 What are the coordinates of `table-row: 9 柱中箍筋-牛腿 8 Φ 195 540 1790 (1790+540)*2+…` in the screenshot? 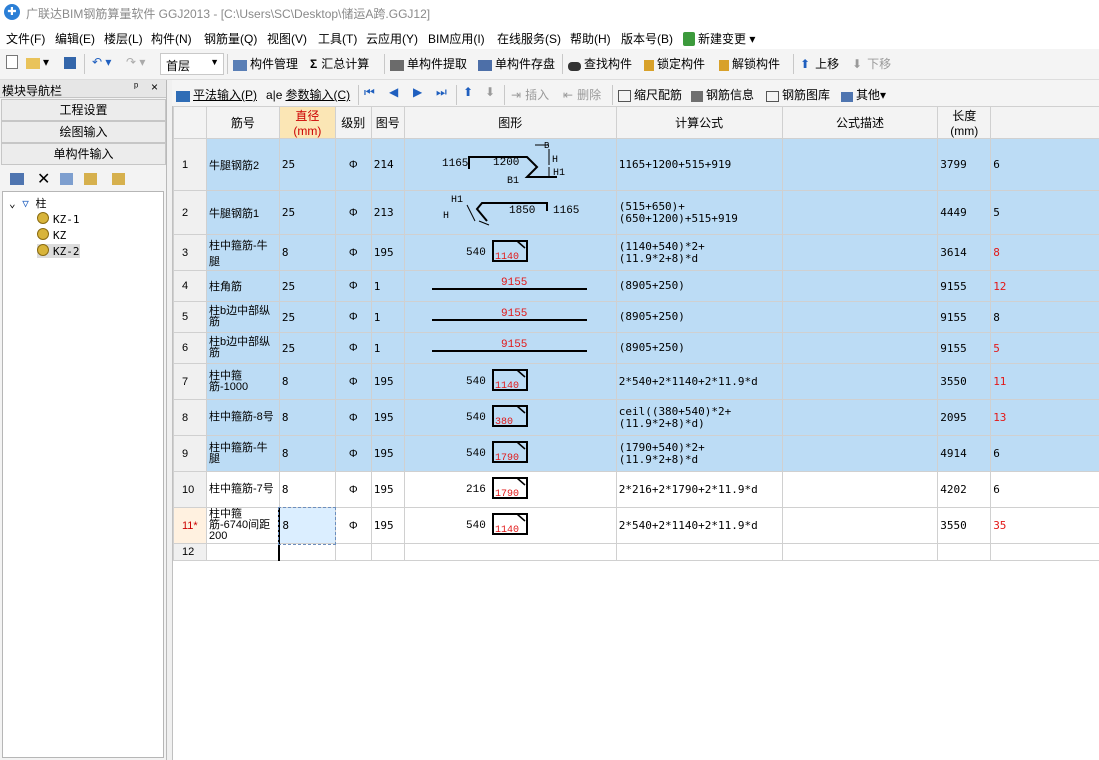 It's located at (636, 453).